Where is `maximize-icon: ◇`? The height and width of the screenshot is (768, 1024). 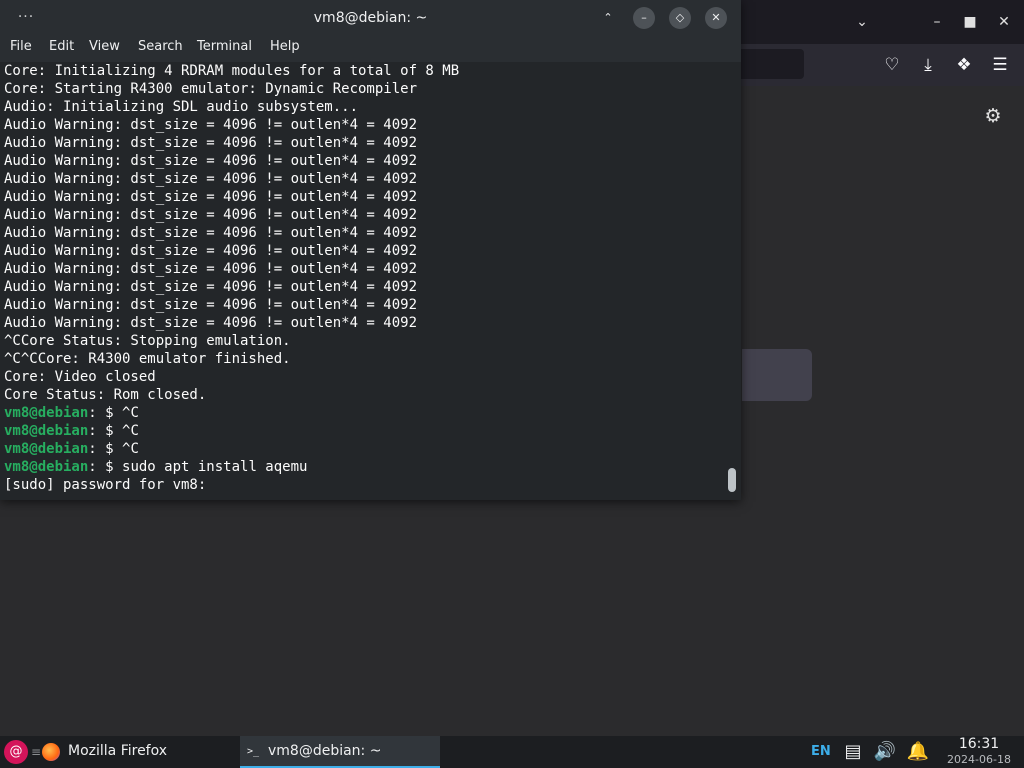
maximize-icon: ◇ is located at coordinates (680, 18).